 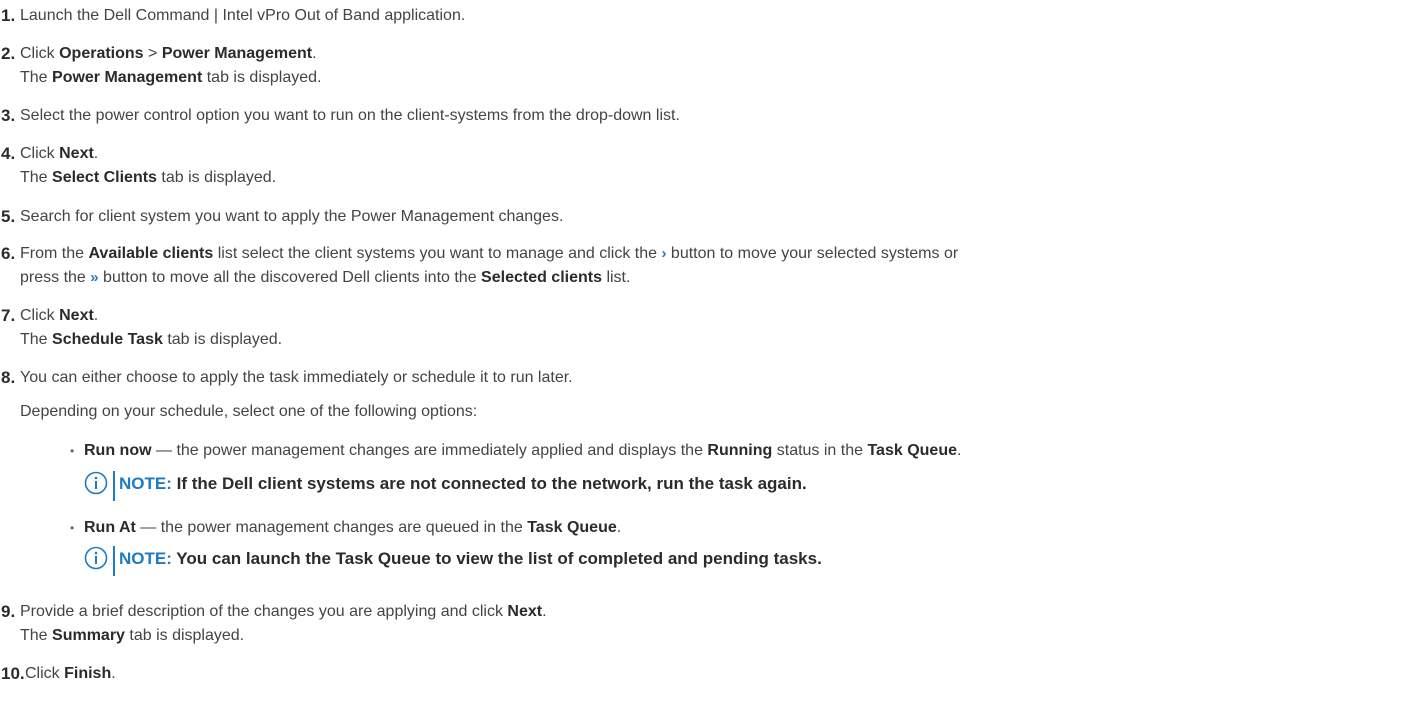 I want to click on move-all-icon: », so click(x=94, y=277).